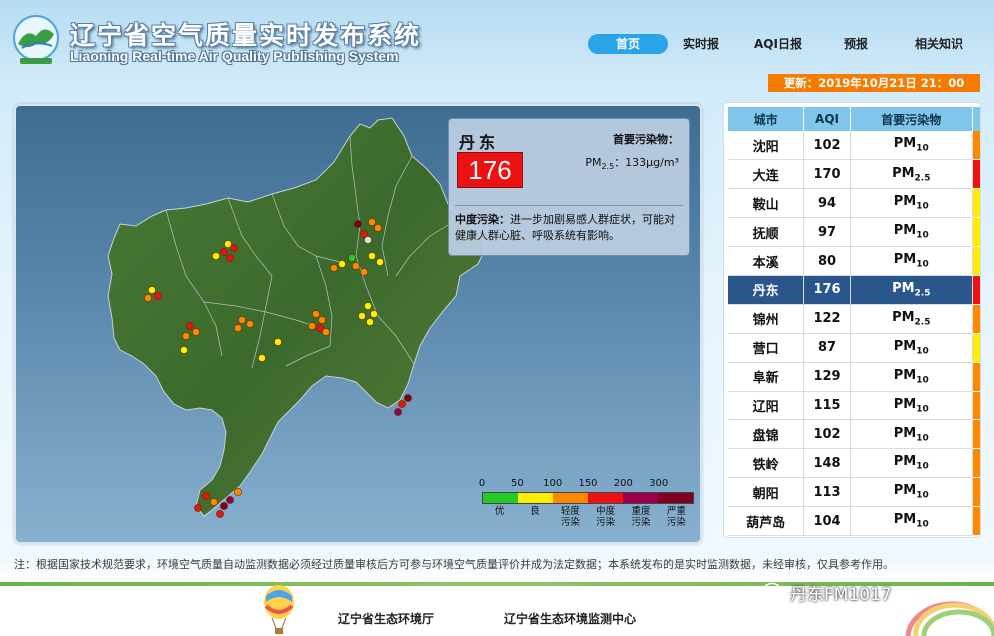 This screenshot has width=994, height=636. I want to click on table-row: 锦州 122 PM2.5, so click(854, 319).